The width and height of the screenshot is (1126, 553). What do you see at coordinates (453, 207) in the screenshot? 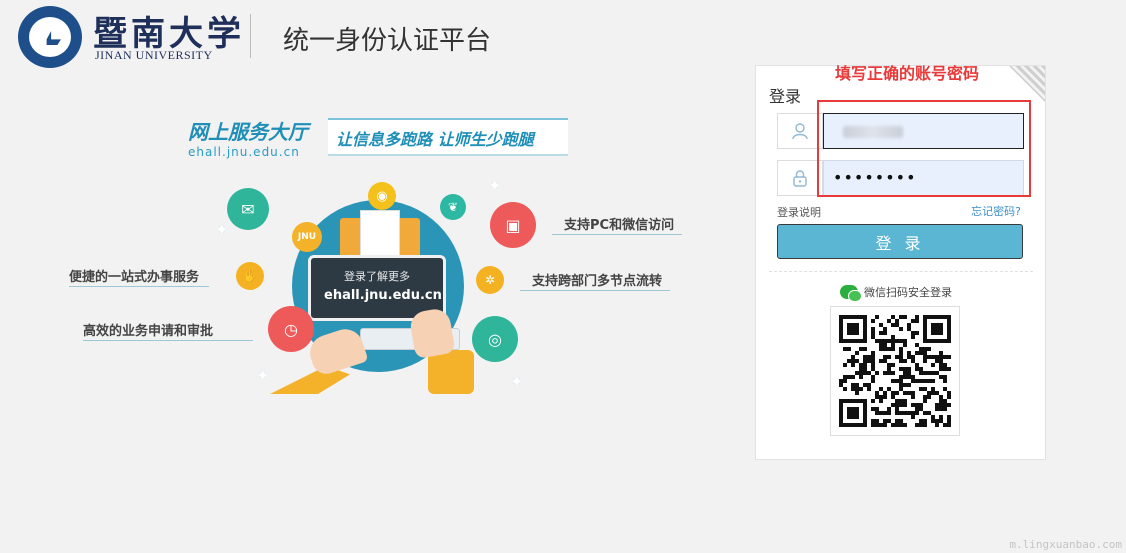
I see `leaf-icon: ❦` at bounding box center [453, 207].